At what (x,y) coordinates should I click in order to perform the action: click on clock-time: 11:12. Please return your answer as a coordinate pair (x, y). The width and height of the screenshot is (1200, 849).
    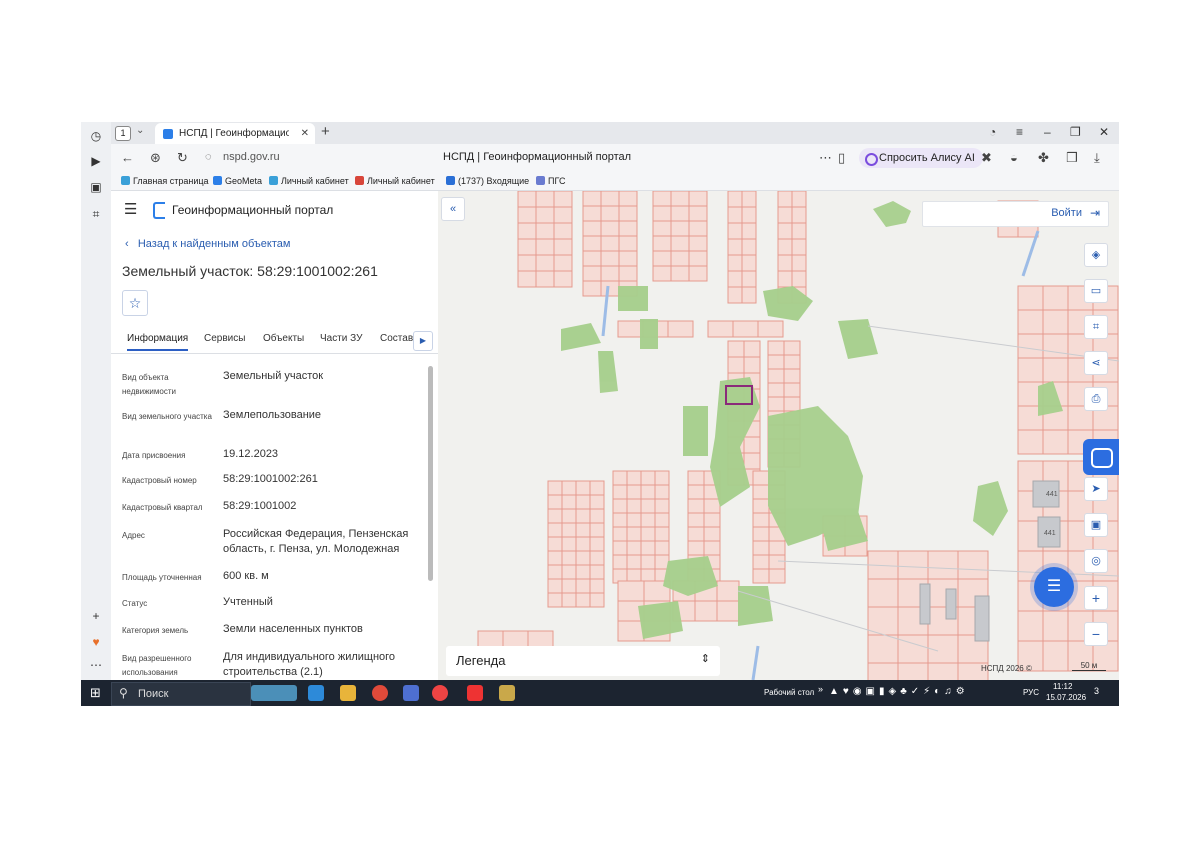
    Looking at the image, I should click on (1062, 686).